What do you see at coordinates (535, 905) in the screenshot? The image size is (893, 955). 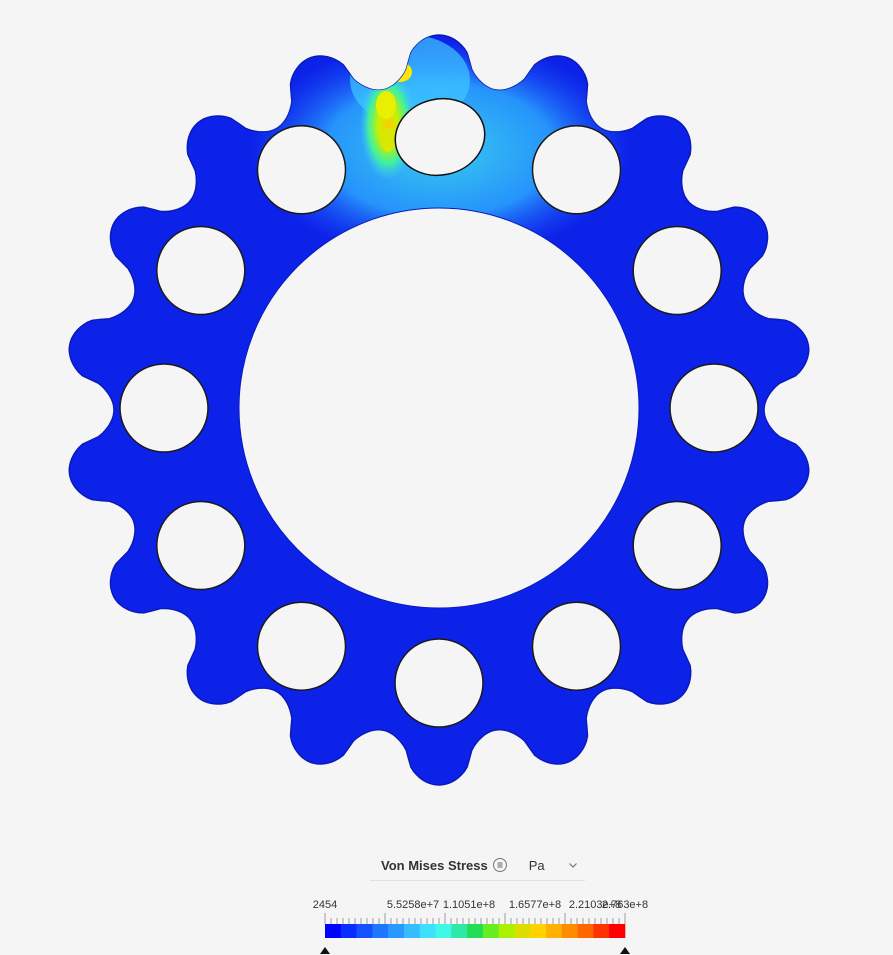 I see `legend-tick-label: 1.6577e+8` at bounding box center [535, 905].